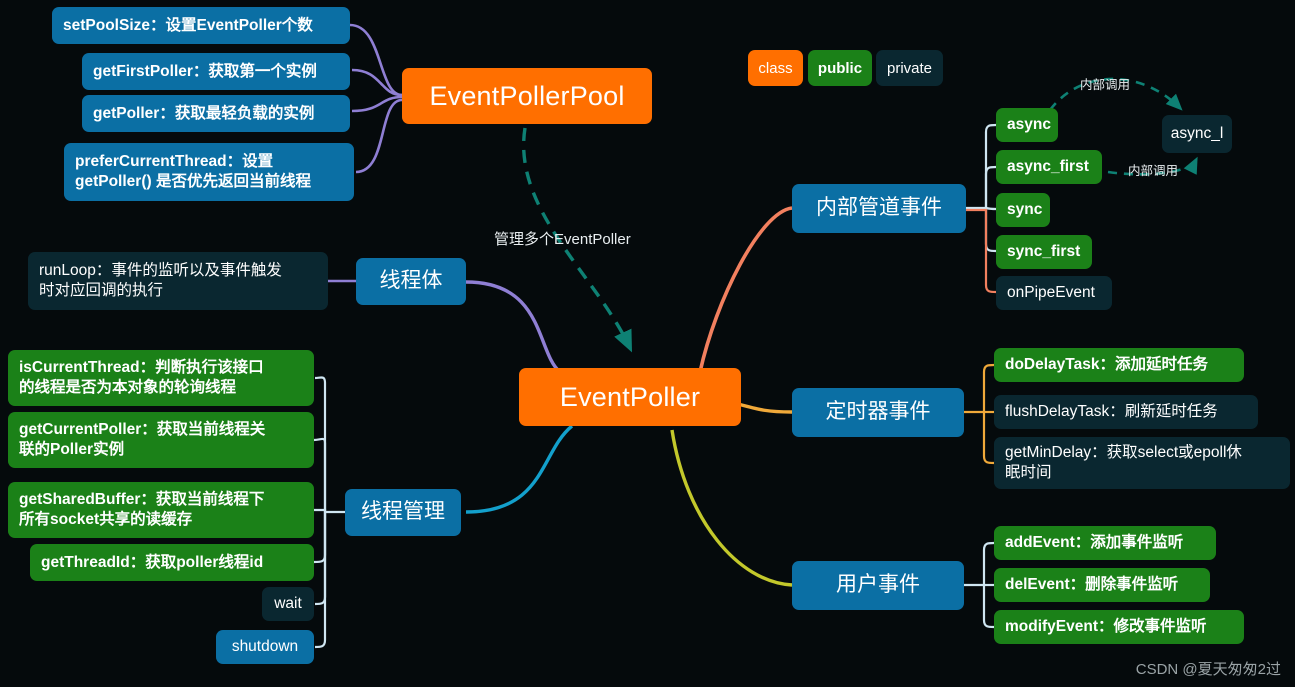 The image size is (1295, 687). Describe the element at coordinates (204, 113) in the screenshot. I see `node-label: getPoller：获取最轻负载的实例` at that location.